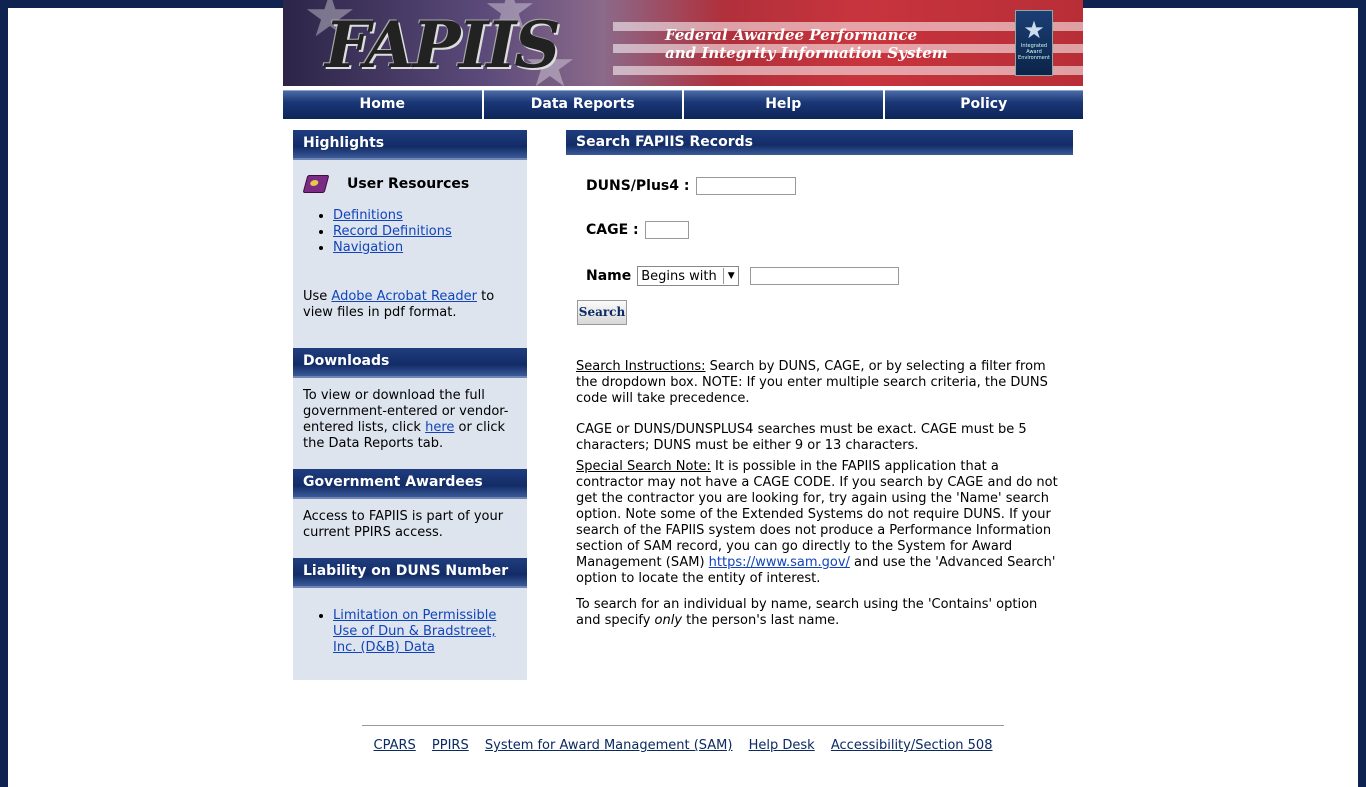  Describe the element at coordinates (666, 230) in the screenshot. I see `cage-input` at that location.